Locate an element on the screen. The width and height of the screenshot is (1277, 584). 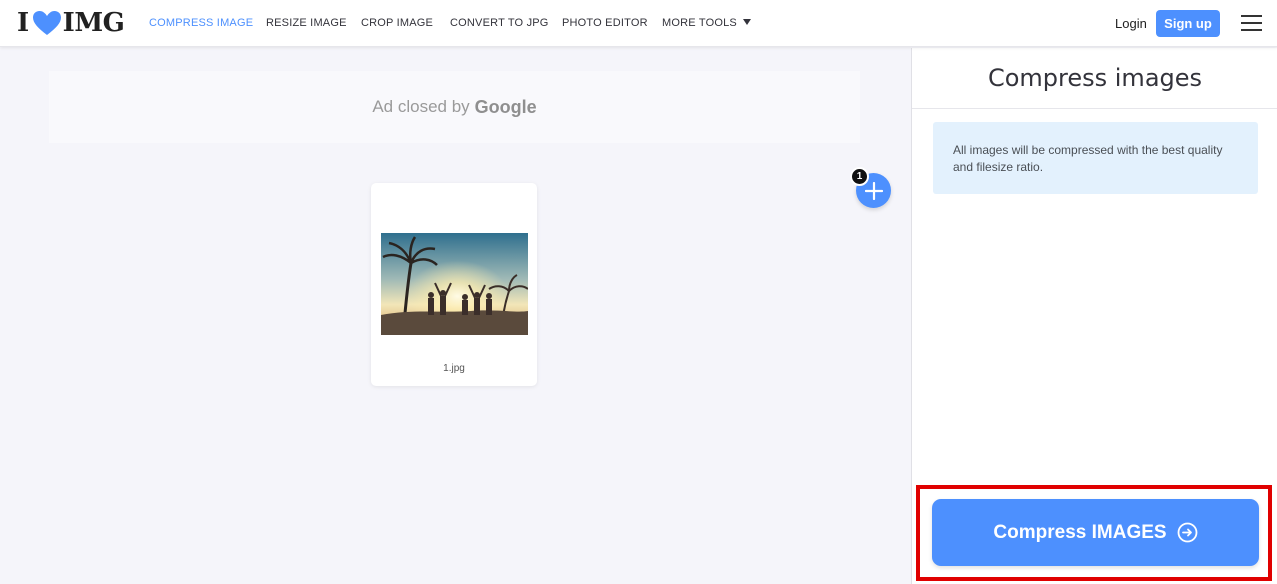
google-brand: Google is located at coordinates (505, 106).